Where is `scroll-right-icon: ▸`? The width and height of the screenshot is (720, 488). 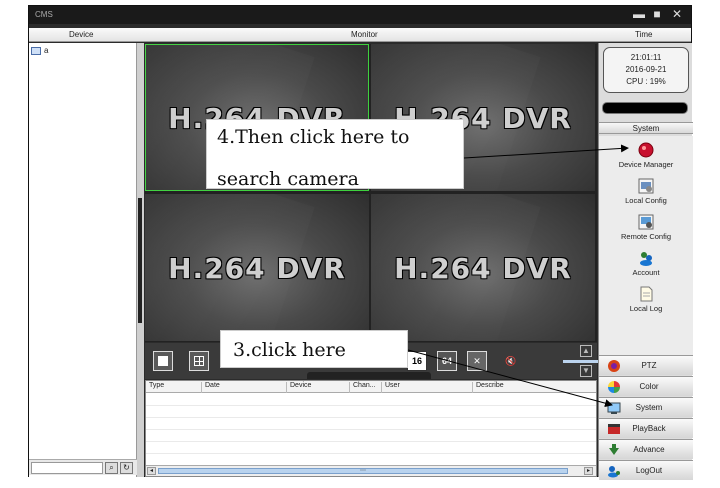
scroll-right-icon: ▸ is located at coordinates (588, 471).